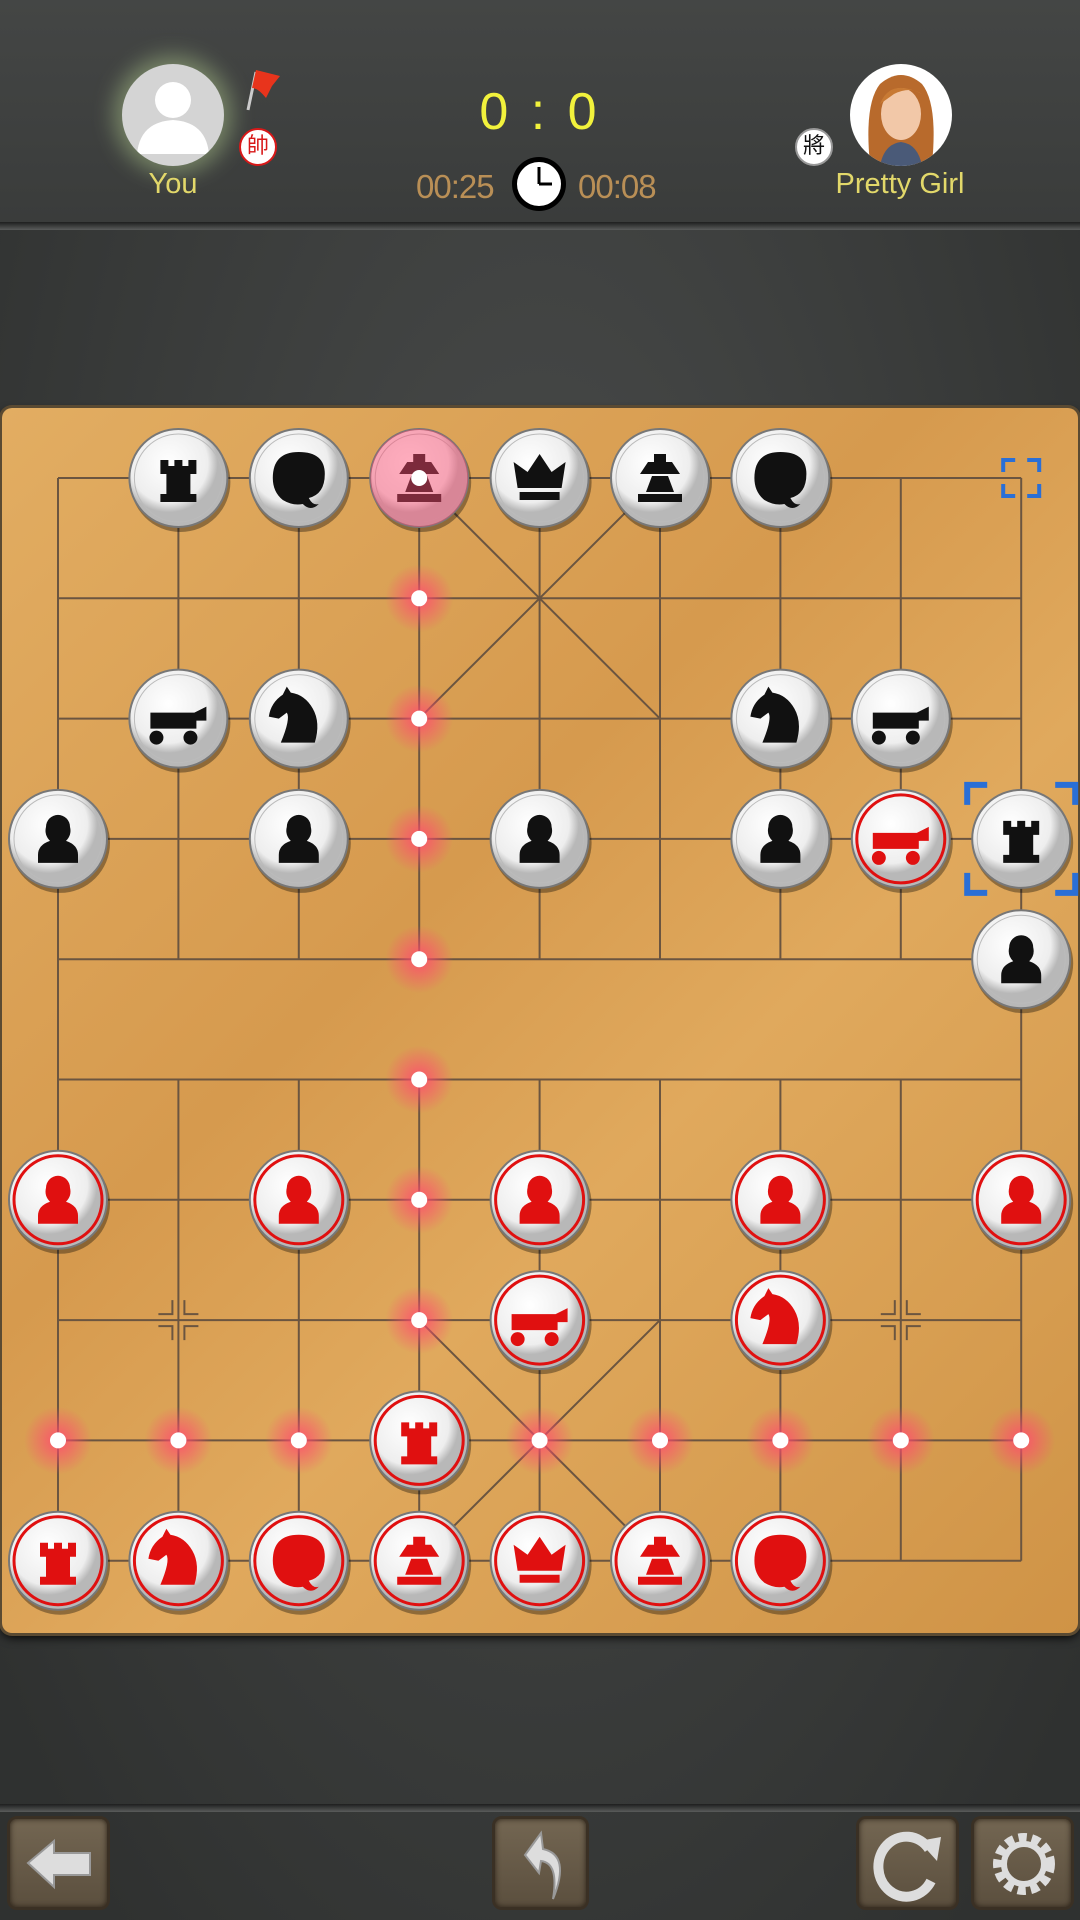 The width and height of the screenshot is (1080, 1920). I want to click on settings-button, so click(1022, 1863).